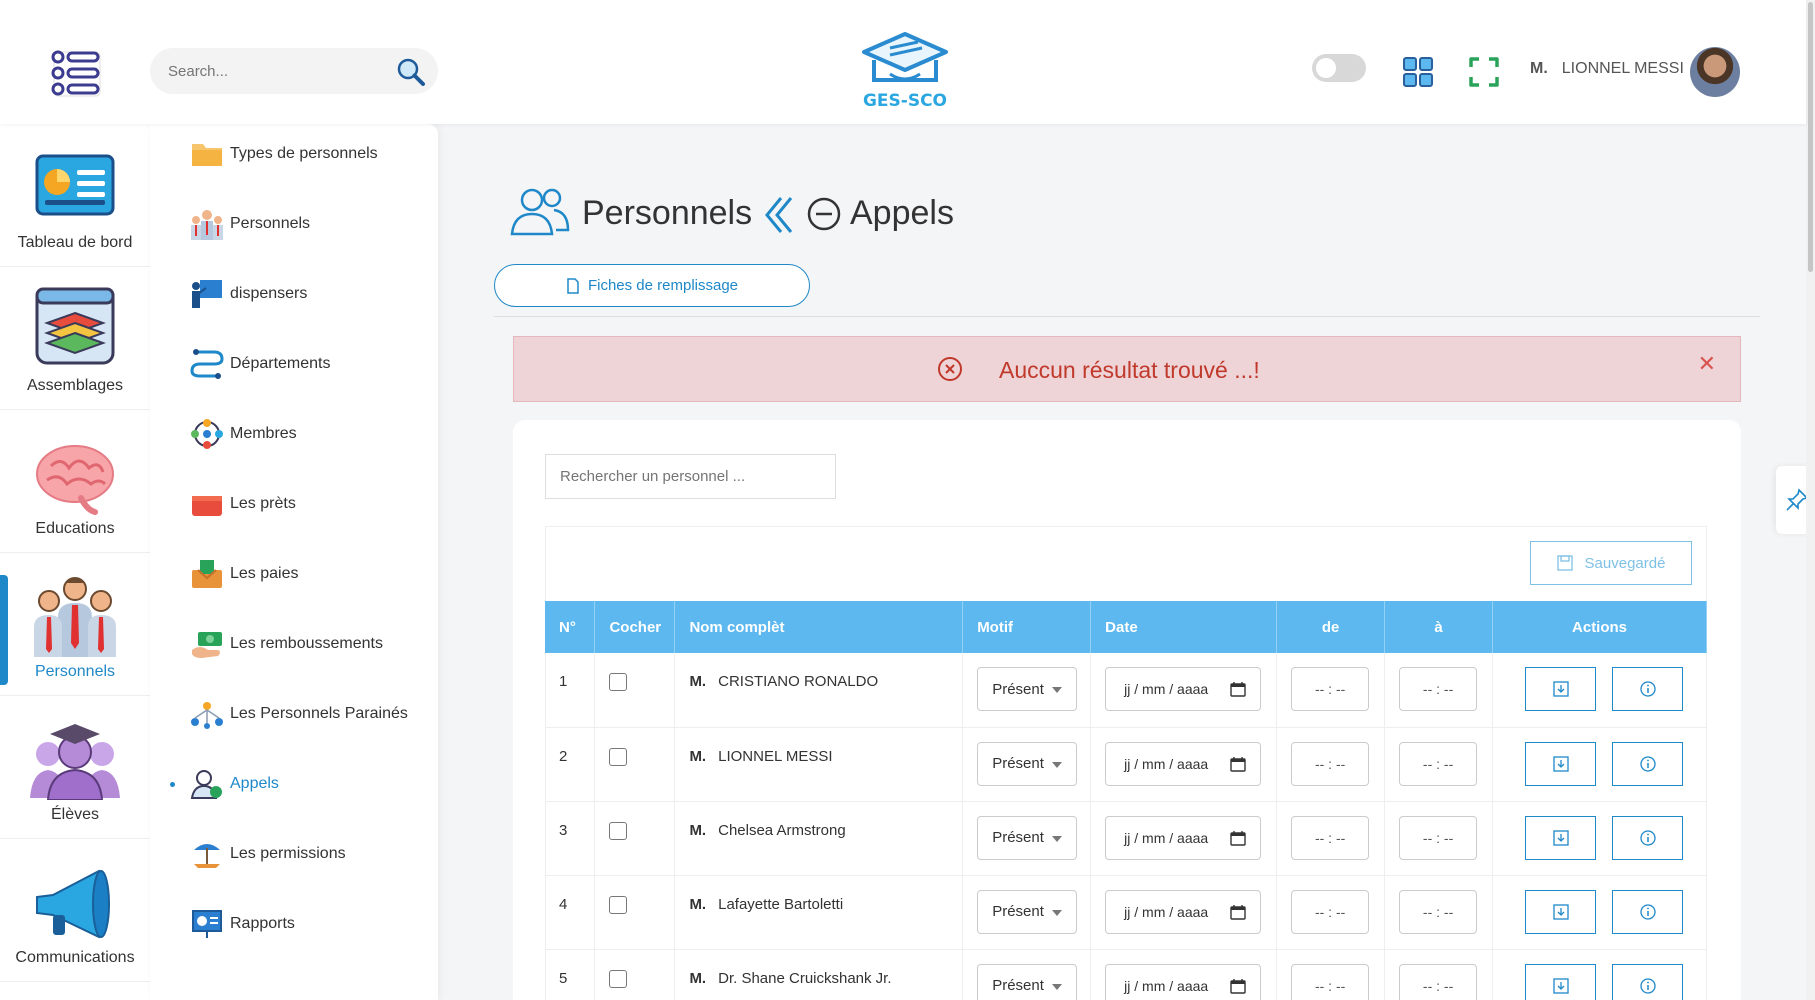 Image resolution: width=1815 pixels, height=1000 pixels. Describe the element at coordinates (75, 338) in the screenshot. I see `sidebar-item-assemblages: Assemblages` at that location.